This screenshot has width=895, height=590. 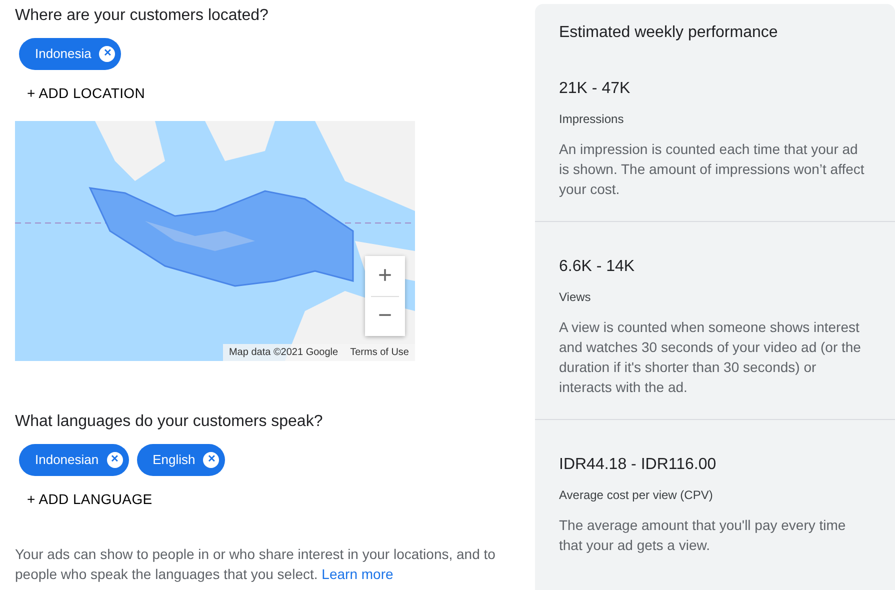 I want to click on add-button: + ADD LANGUAGE, so click(x=89, y=499).